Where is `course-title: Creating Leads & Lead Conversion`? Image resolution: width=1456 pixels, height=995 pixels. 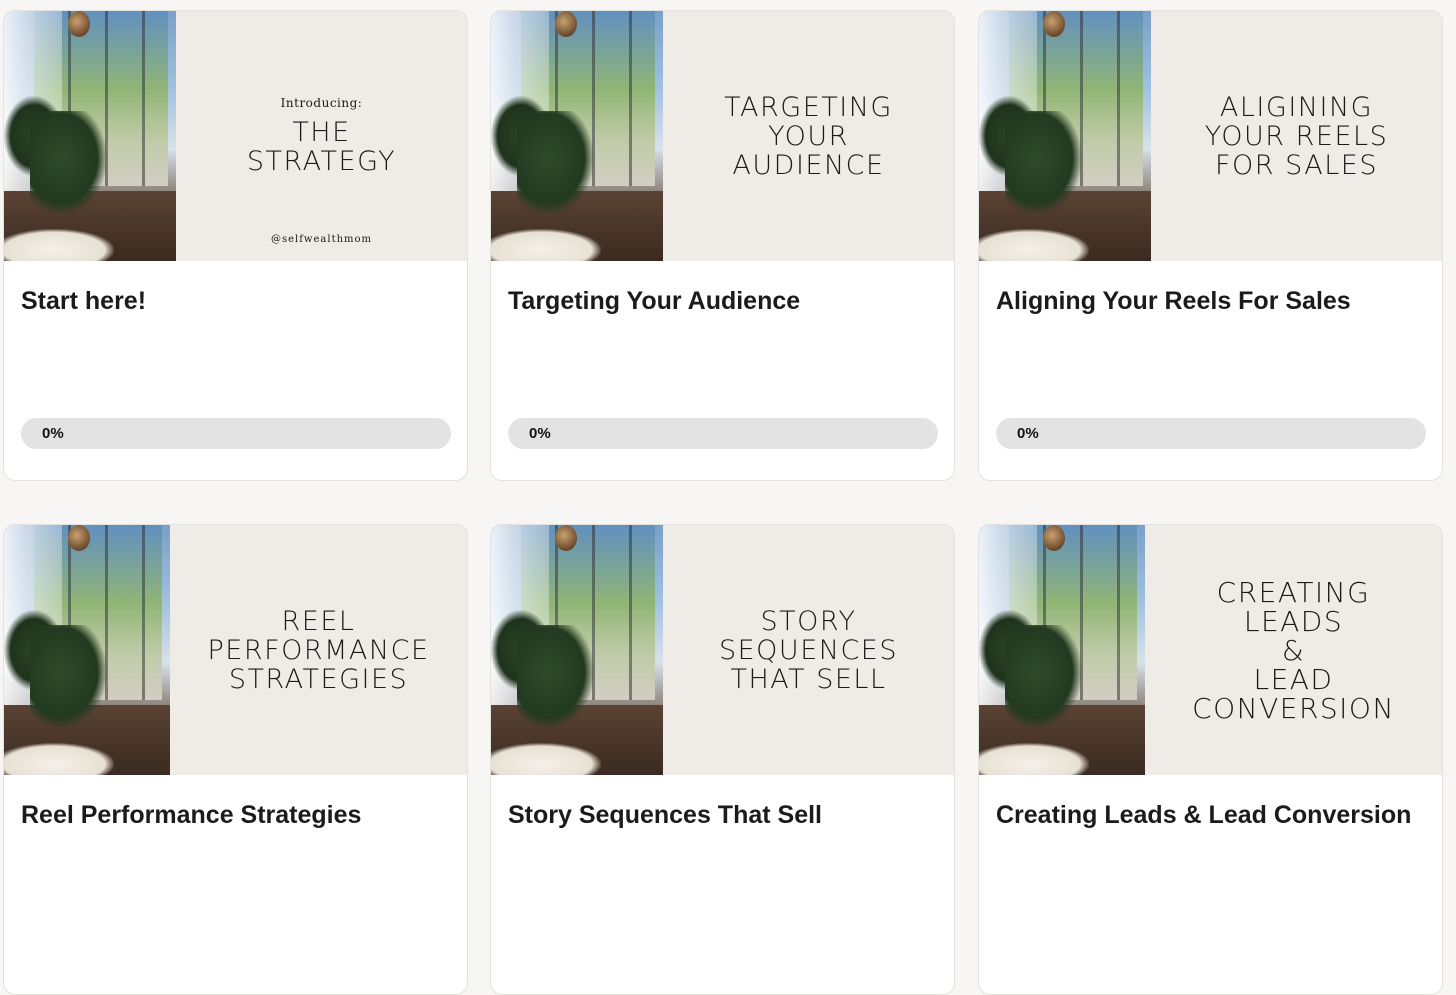
course-title: Creating Leads & Lead Conversion is located at coordinates (1203, 815).